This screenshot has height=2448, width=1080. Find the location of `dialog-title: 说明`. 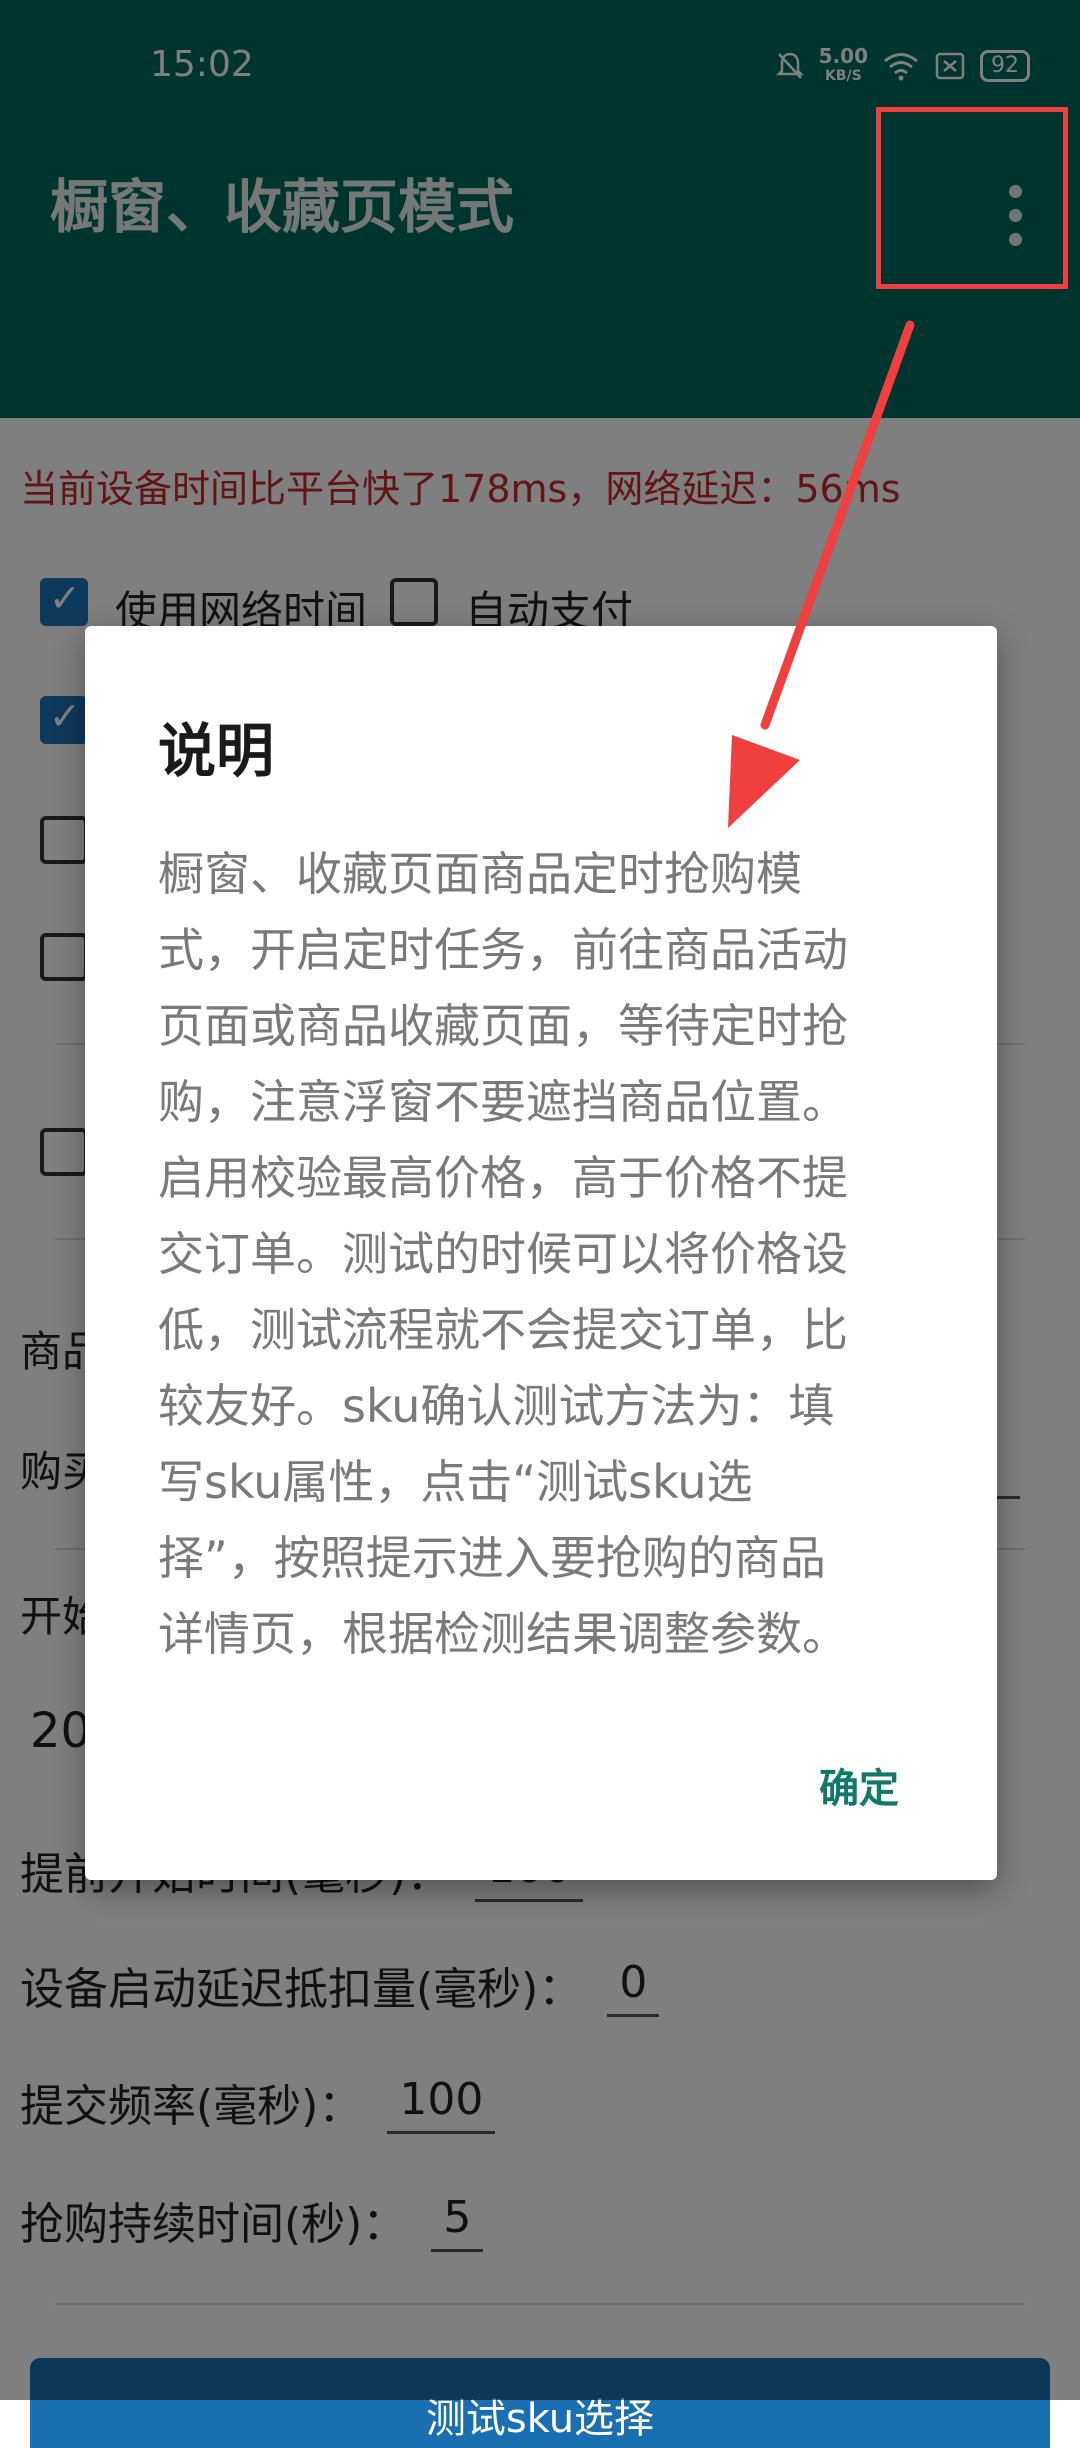

dialog-title: 说明 is located at coordinates (216, 751).